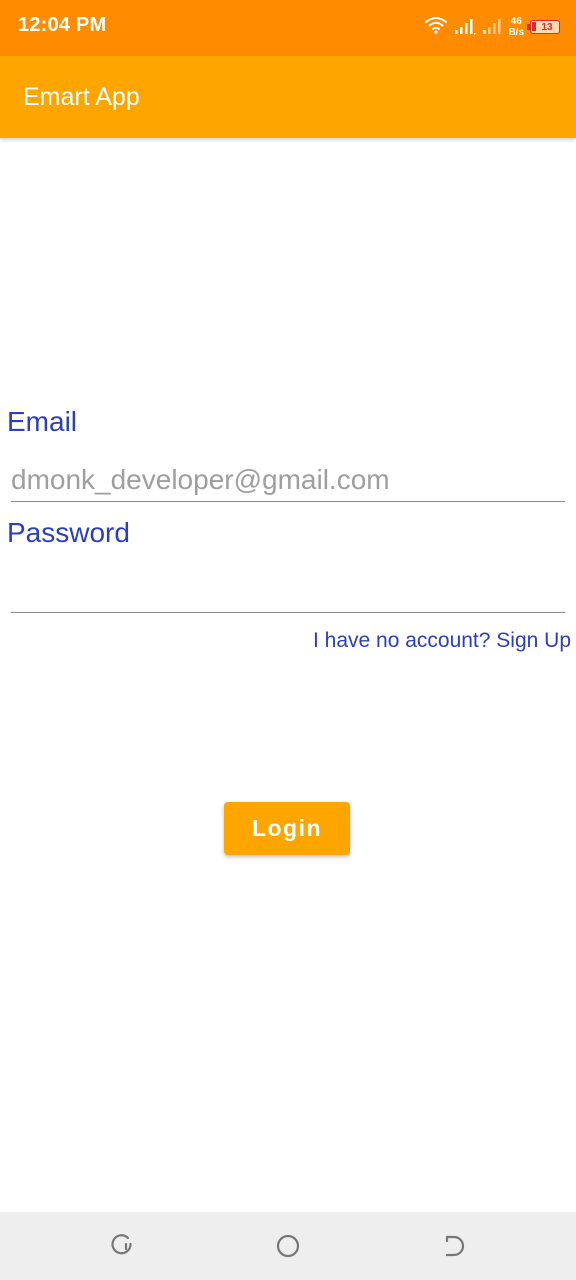 The width and height of the screenshot is (576, 1280). Describe the element at coordinates (516, 32) in the screenshot. I see `net-speed-unit: B/s` at that location.